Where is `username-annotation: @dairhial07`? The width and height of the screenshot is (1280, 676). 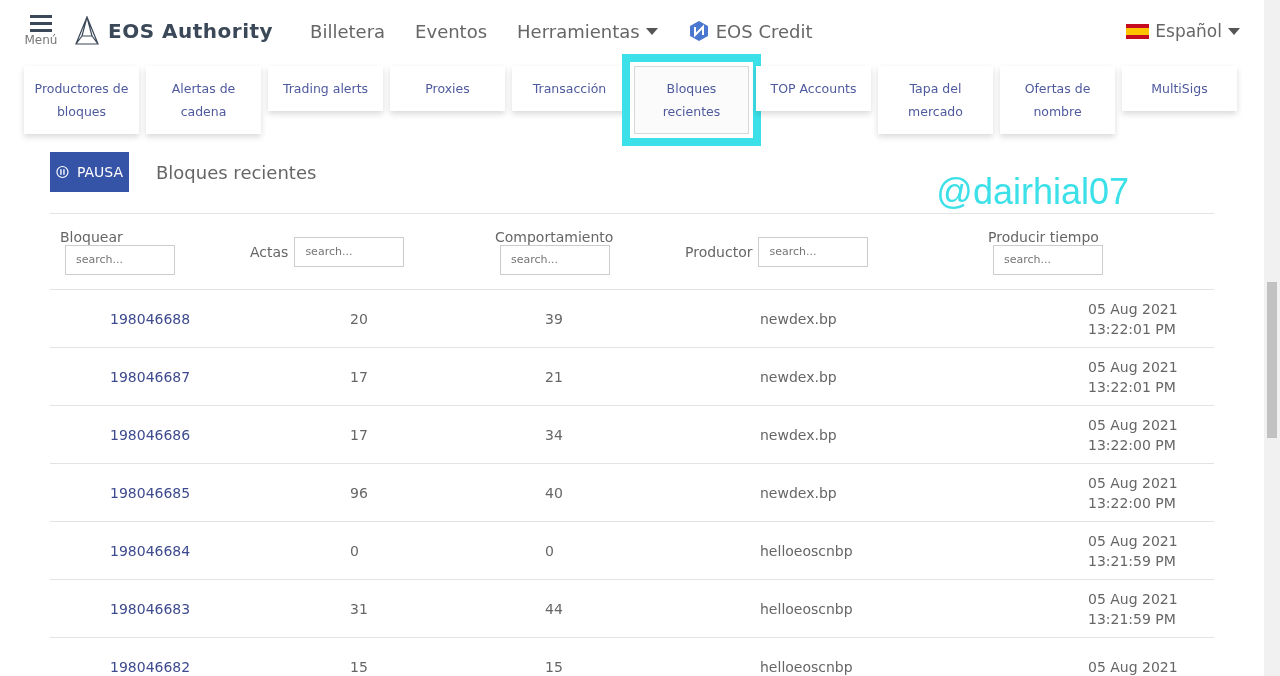 username-annotation: @dairhial07 is located at coordinates (1032, 192).